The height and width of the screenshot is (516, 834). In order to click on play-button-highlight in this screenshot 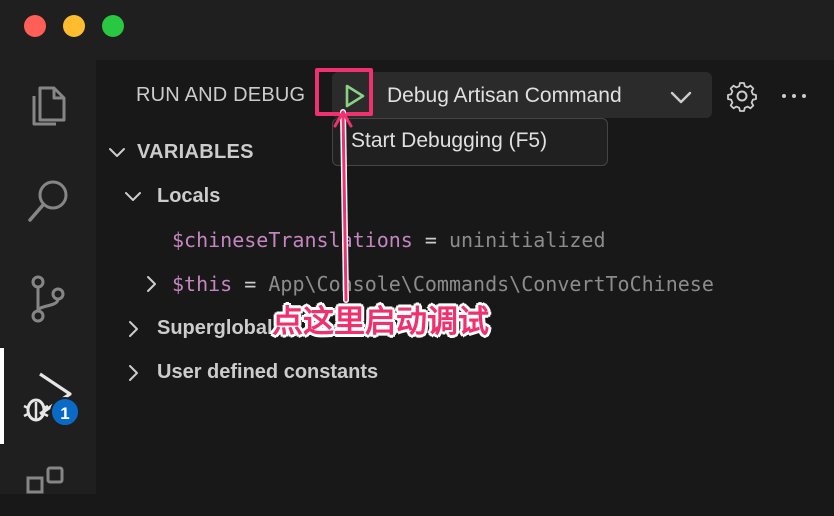, I will do `click(344, 92)`.